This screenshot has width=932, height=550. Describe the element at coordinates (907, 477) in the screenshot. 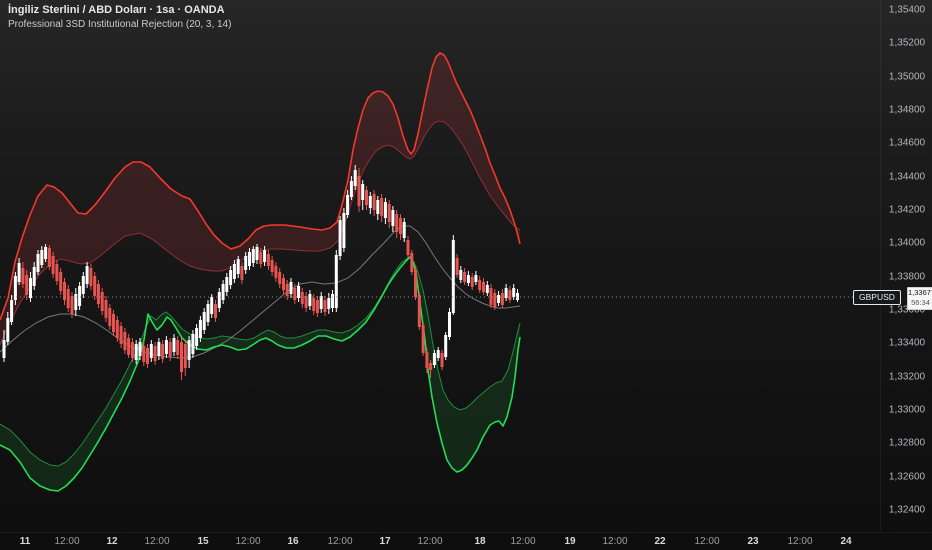

I see `price-axis-label: 1,32600` at that location.